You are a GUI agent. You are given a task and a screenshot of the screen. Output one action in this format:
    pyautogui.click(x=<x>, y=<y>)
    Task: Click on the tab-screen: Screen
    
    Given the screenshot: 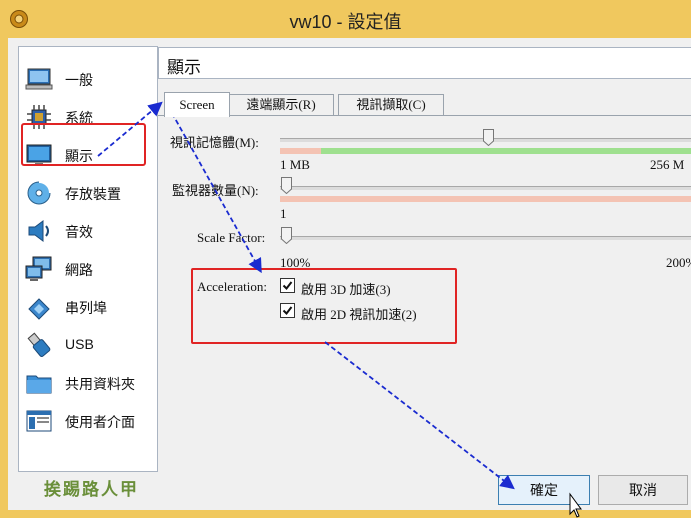 What is the action you would take?
    pyautogui.click(x=197, y=104)
    